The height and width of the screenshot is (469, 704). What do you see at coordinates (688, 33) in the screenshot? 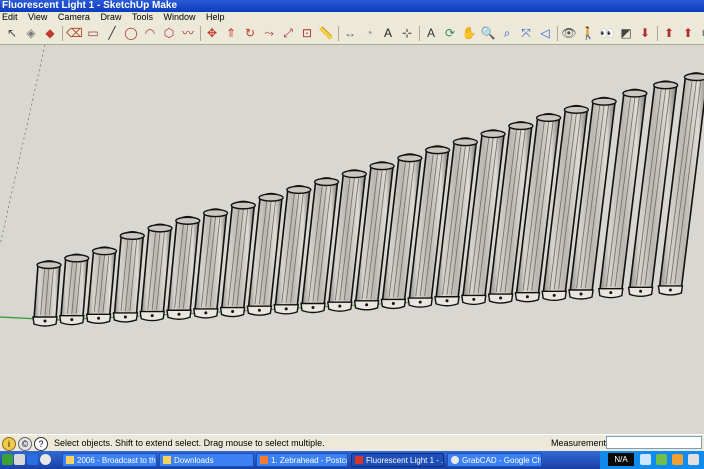
I see `share-component-icon: ⬆` at bounding box center [688, 33].